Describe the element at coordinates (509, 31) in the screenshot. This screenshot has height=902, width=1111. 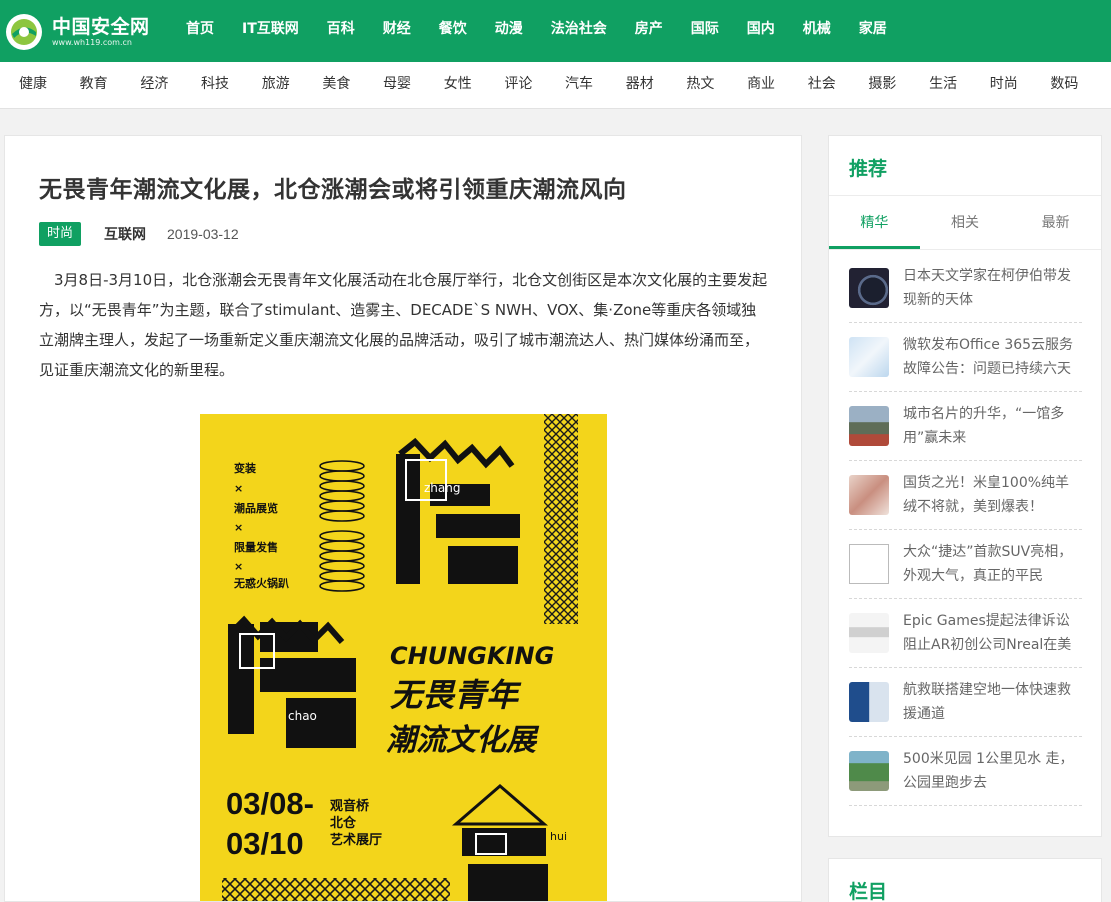
I see `main-nav-item: 动漫` at that location.